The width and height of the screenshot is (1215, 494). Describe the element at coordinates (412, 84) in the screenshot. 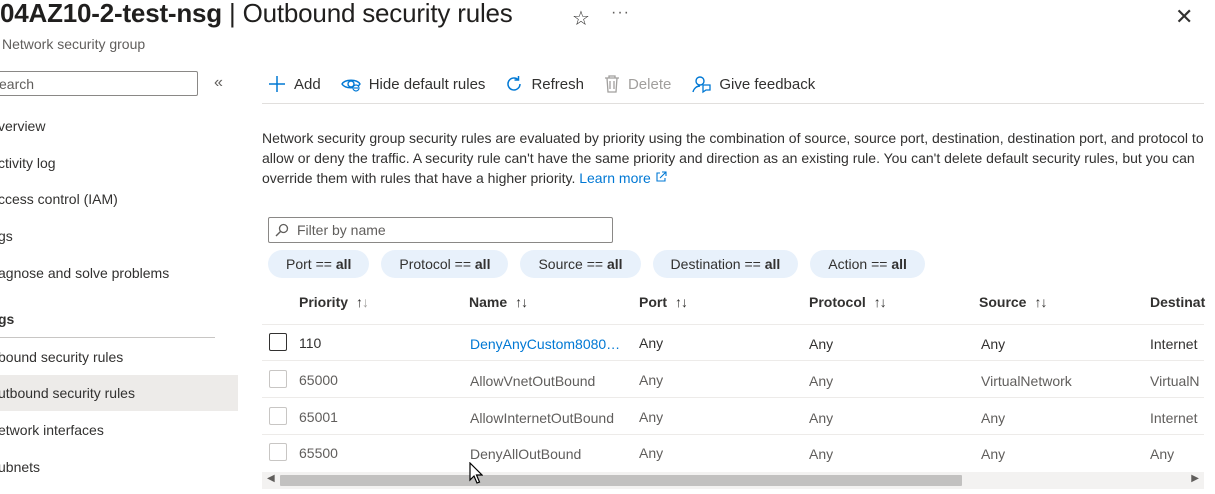

I see `hide-default-rules-button: Hide default rules` at that location.